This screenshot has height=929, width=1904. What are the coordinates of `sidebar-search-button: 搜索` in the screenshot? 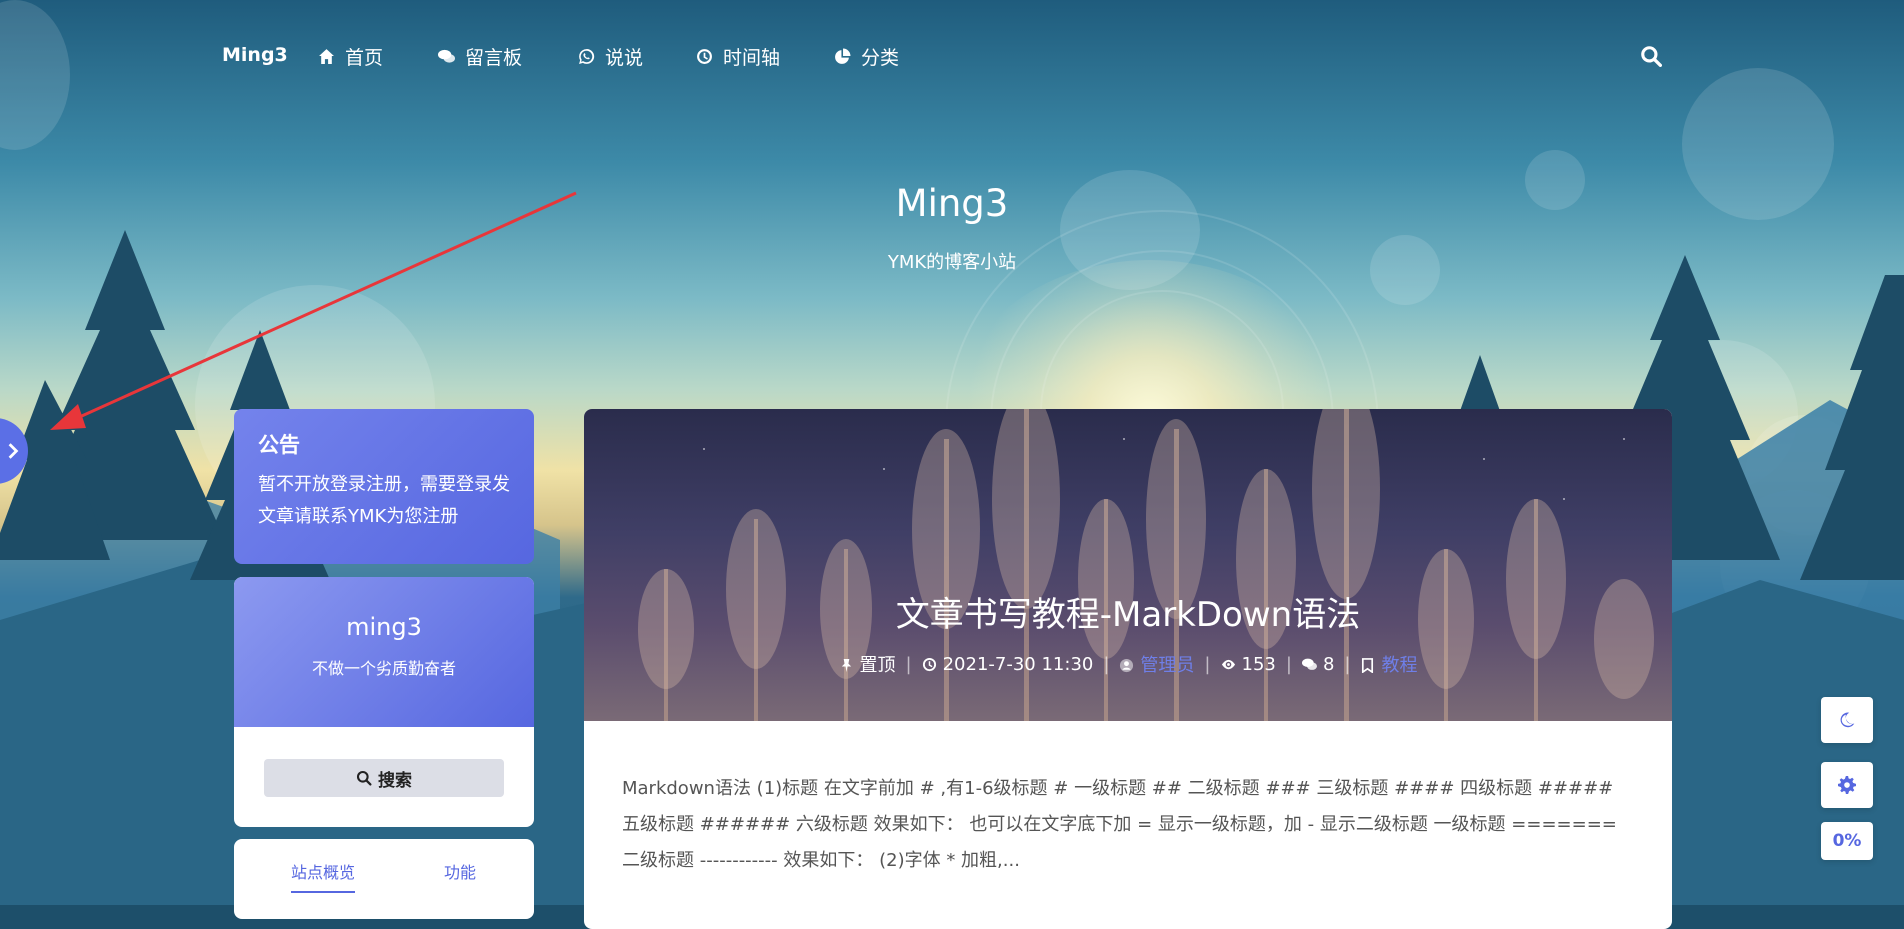 It's located at (384, 778).